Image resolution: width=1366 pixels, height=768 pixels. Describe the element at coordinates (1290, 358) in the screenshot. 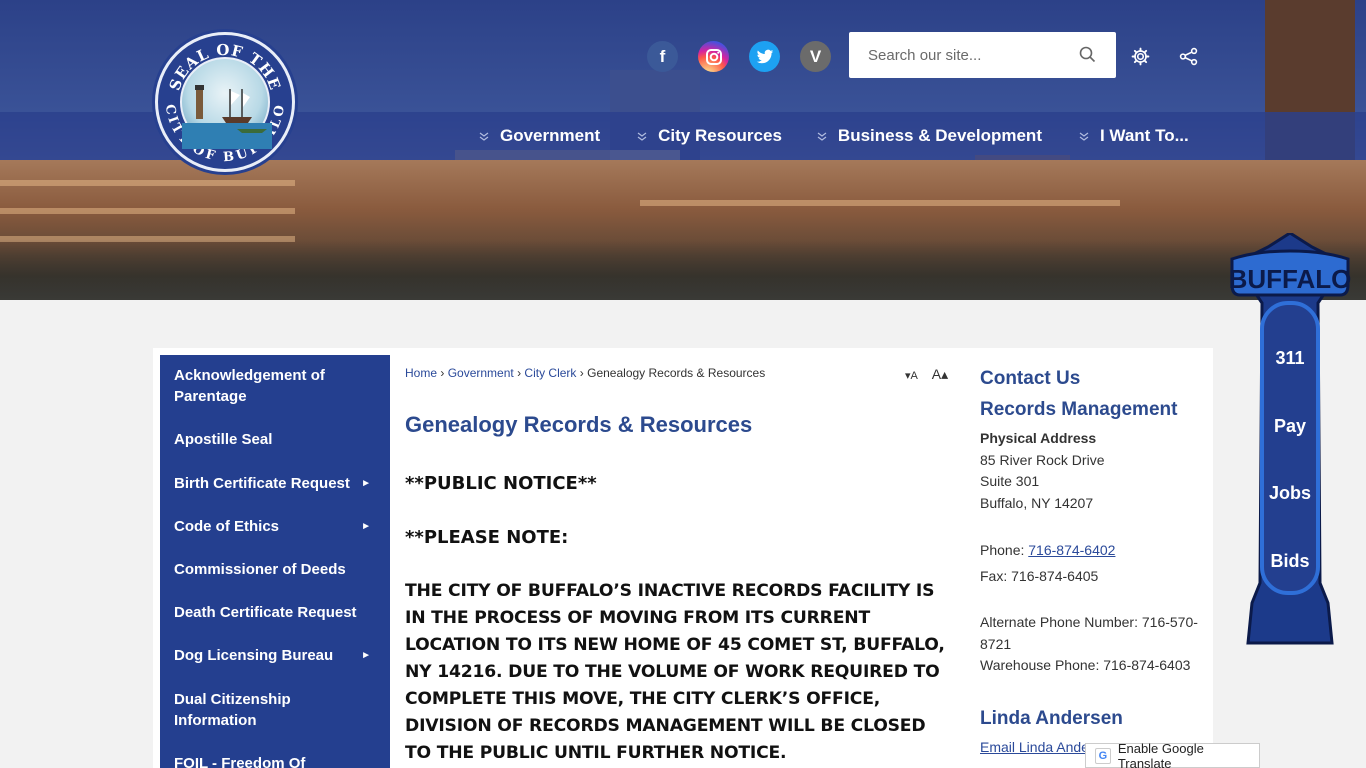

I see `widget-311-link: 311` at that location.